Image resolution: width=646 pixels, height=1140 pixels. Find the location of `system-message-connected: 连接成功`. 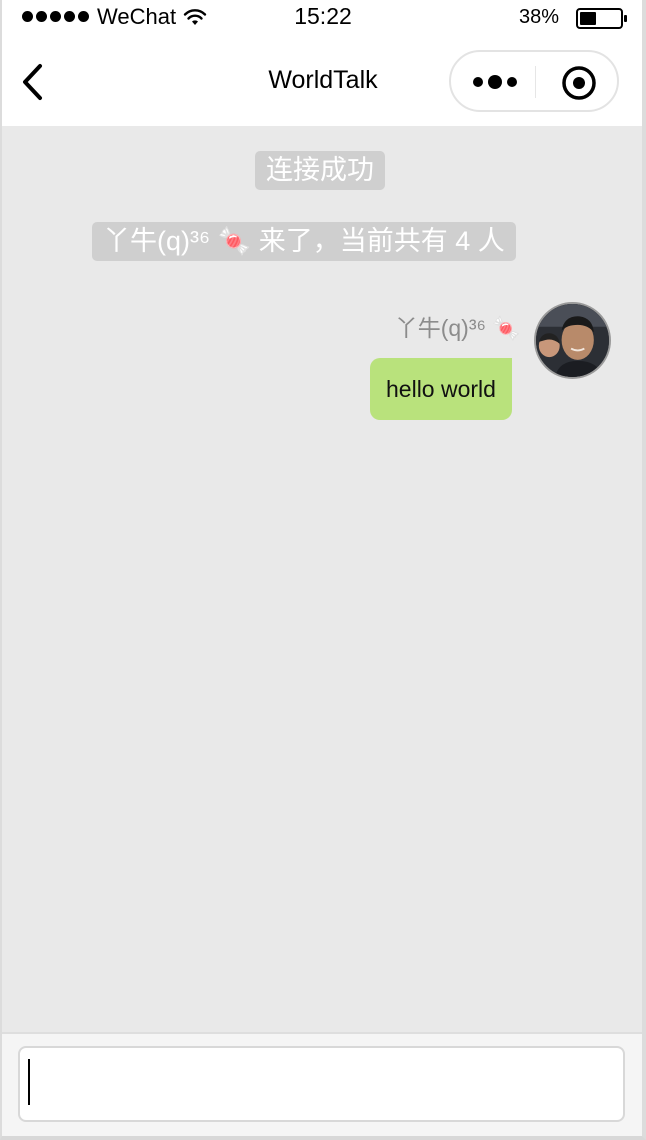

system-message-connected: 连接成功 is located at coordinates (320, 170).